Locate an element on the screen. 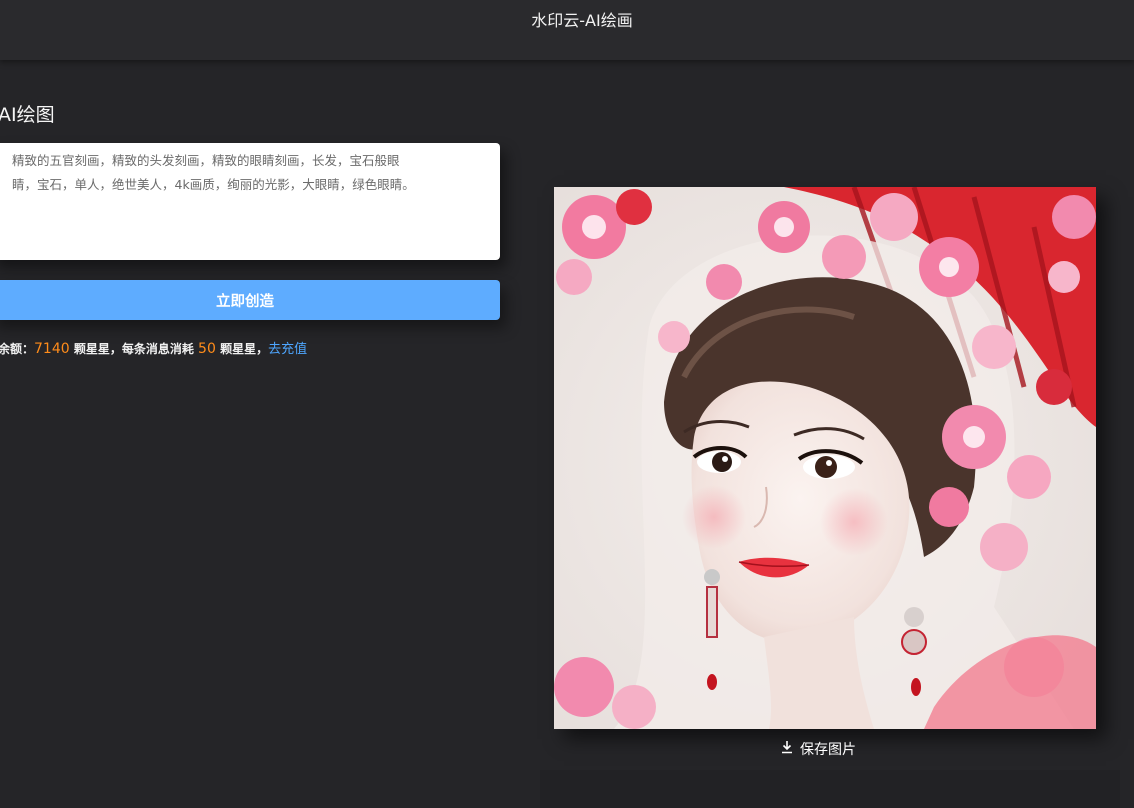 The image size is (1134, 808). save-image-button: 保存图片 is located at coordinates (818, 749).